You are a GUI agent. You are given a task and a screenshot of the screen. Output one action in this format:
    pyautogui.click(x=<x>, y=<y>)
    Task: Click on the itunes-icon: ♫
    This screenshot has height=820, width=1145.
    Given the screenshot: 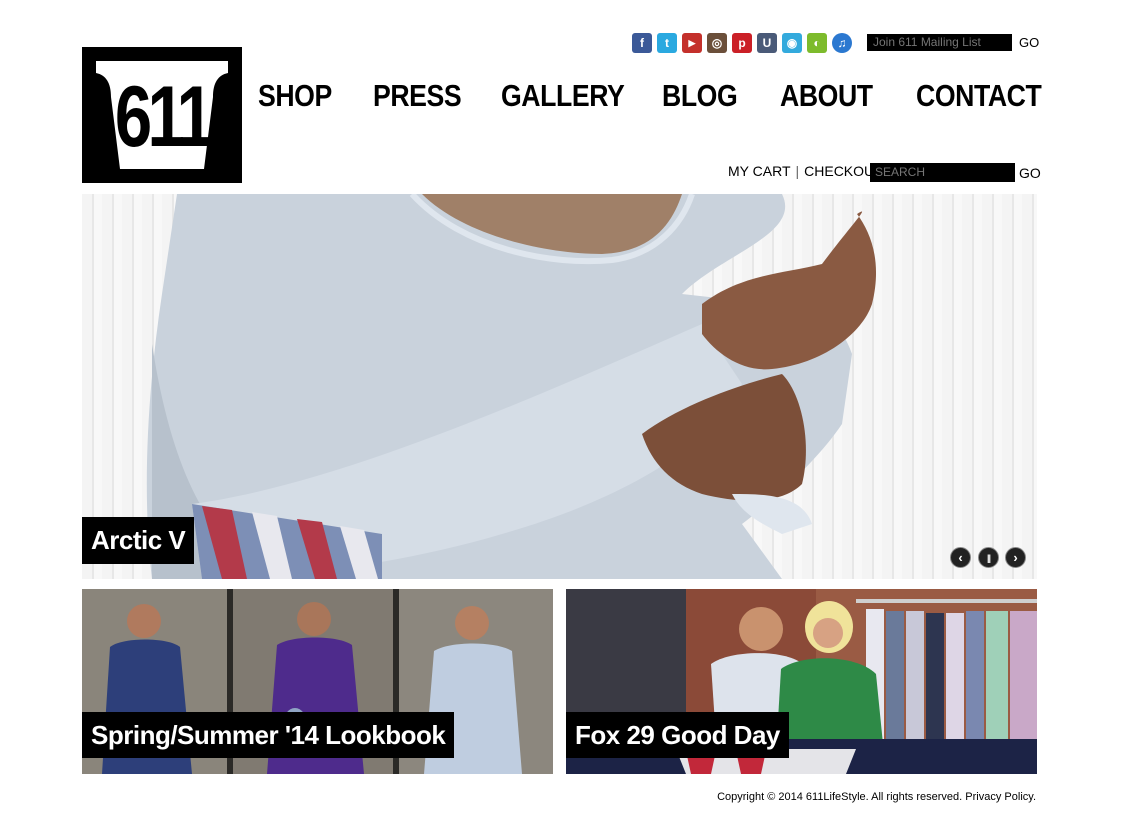 What is the action you would take?
    pyautogui.click(x=842, y=43)
    